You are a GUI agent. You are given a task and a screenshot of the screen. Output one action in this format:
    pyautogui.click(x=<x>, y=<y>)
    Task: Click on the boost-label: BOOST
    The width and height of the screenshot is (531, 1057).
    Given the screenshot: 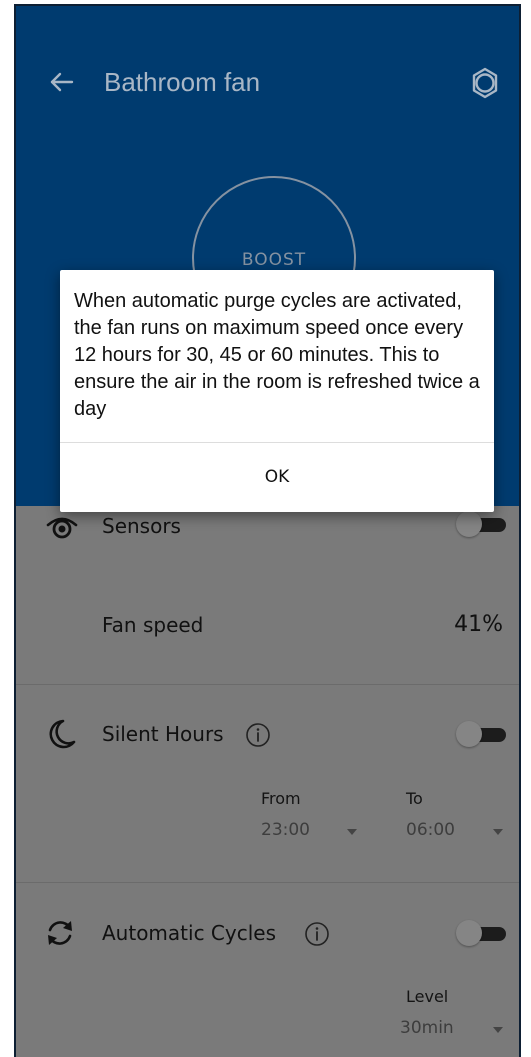 What is the action you would take?
    pyautogui.click(x=274, y=260)
    